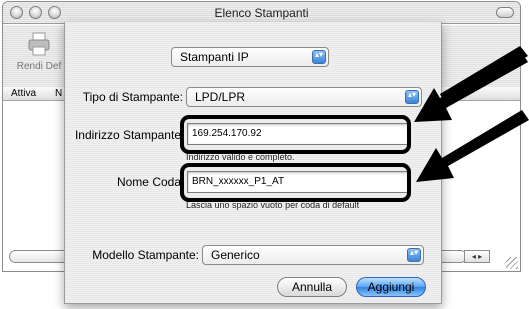 This screenshot has width=529, height=309. What do you see at coordinates (235, 255) in the screenshot?
I see `printer-model-value: Generico` at bounding box center [235, 255].